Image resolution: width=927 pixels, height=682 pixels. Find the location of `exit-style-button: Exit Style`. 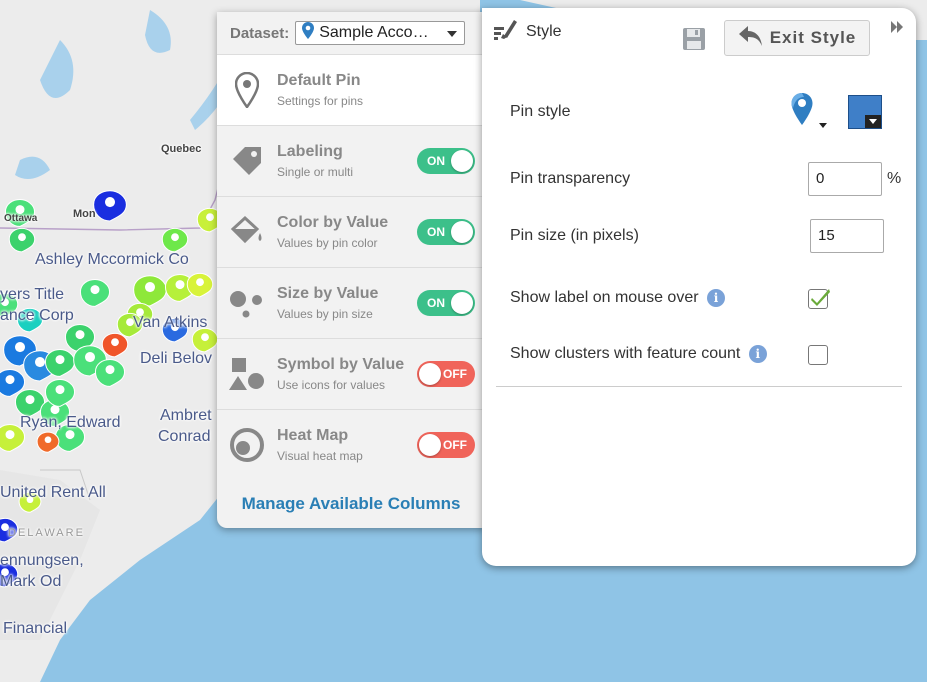

exit-style-button: Exit Style is located at coordinates (797, 38).